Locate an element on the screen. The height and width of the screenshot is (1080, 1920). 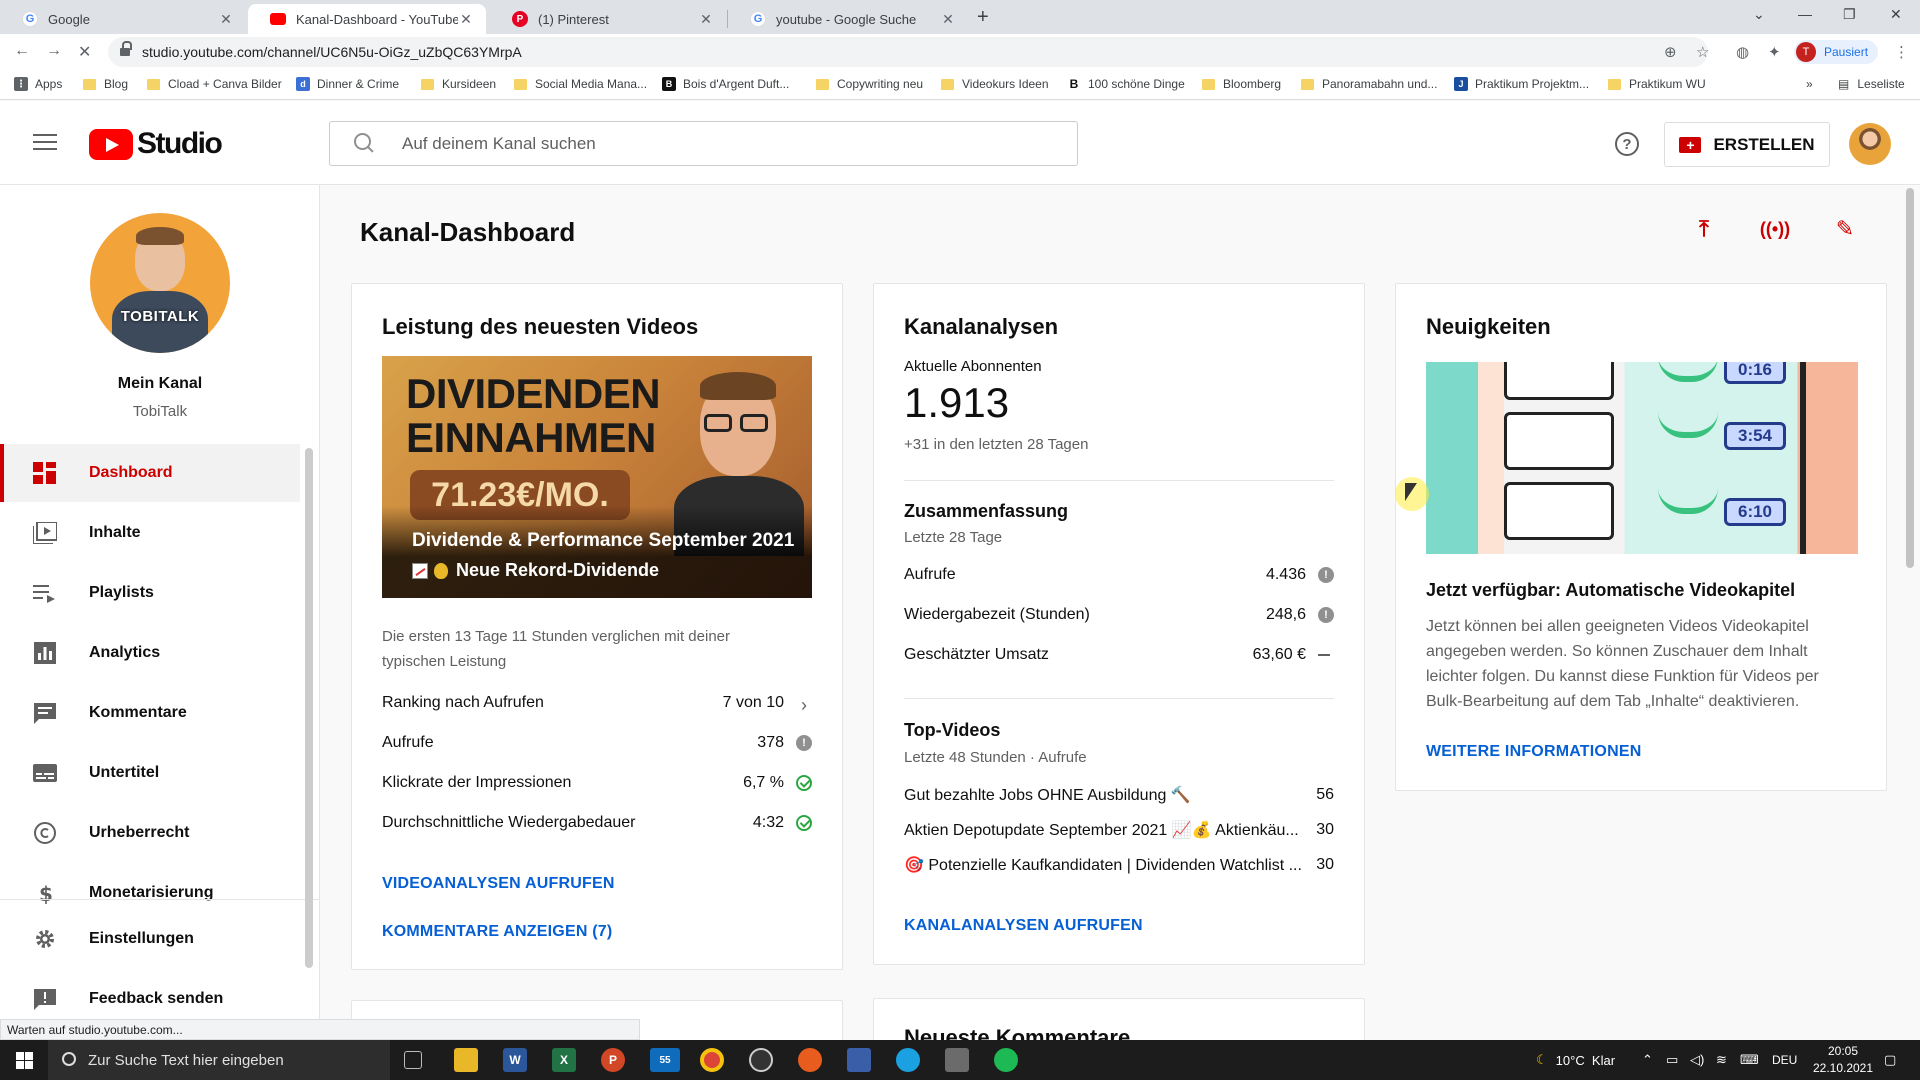
more-bookmarks-icon: » is located at coordinates (1809, 84).